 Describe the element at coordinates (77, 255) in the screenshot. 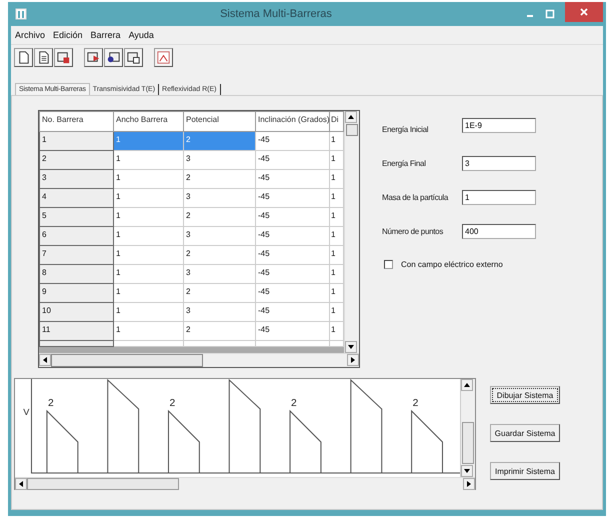

I see `row-header: 7` at that location.